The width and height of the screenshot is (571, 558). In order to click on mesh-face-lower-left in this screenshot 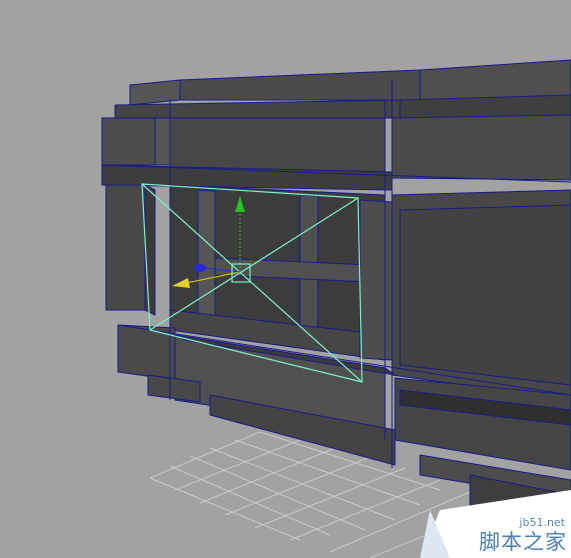, I will do `click(146, 352)`.